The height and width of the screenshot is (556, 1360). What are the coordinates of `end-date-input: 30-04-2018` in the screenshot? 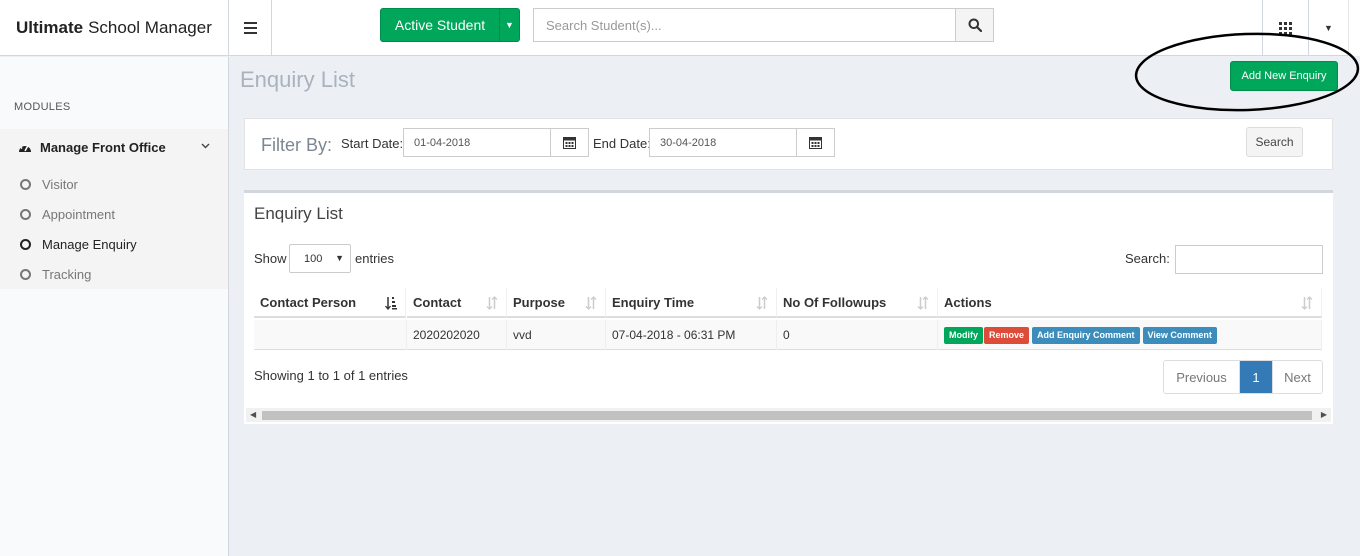 It's located at (723, 142).